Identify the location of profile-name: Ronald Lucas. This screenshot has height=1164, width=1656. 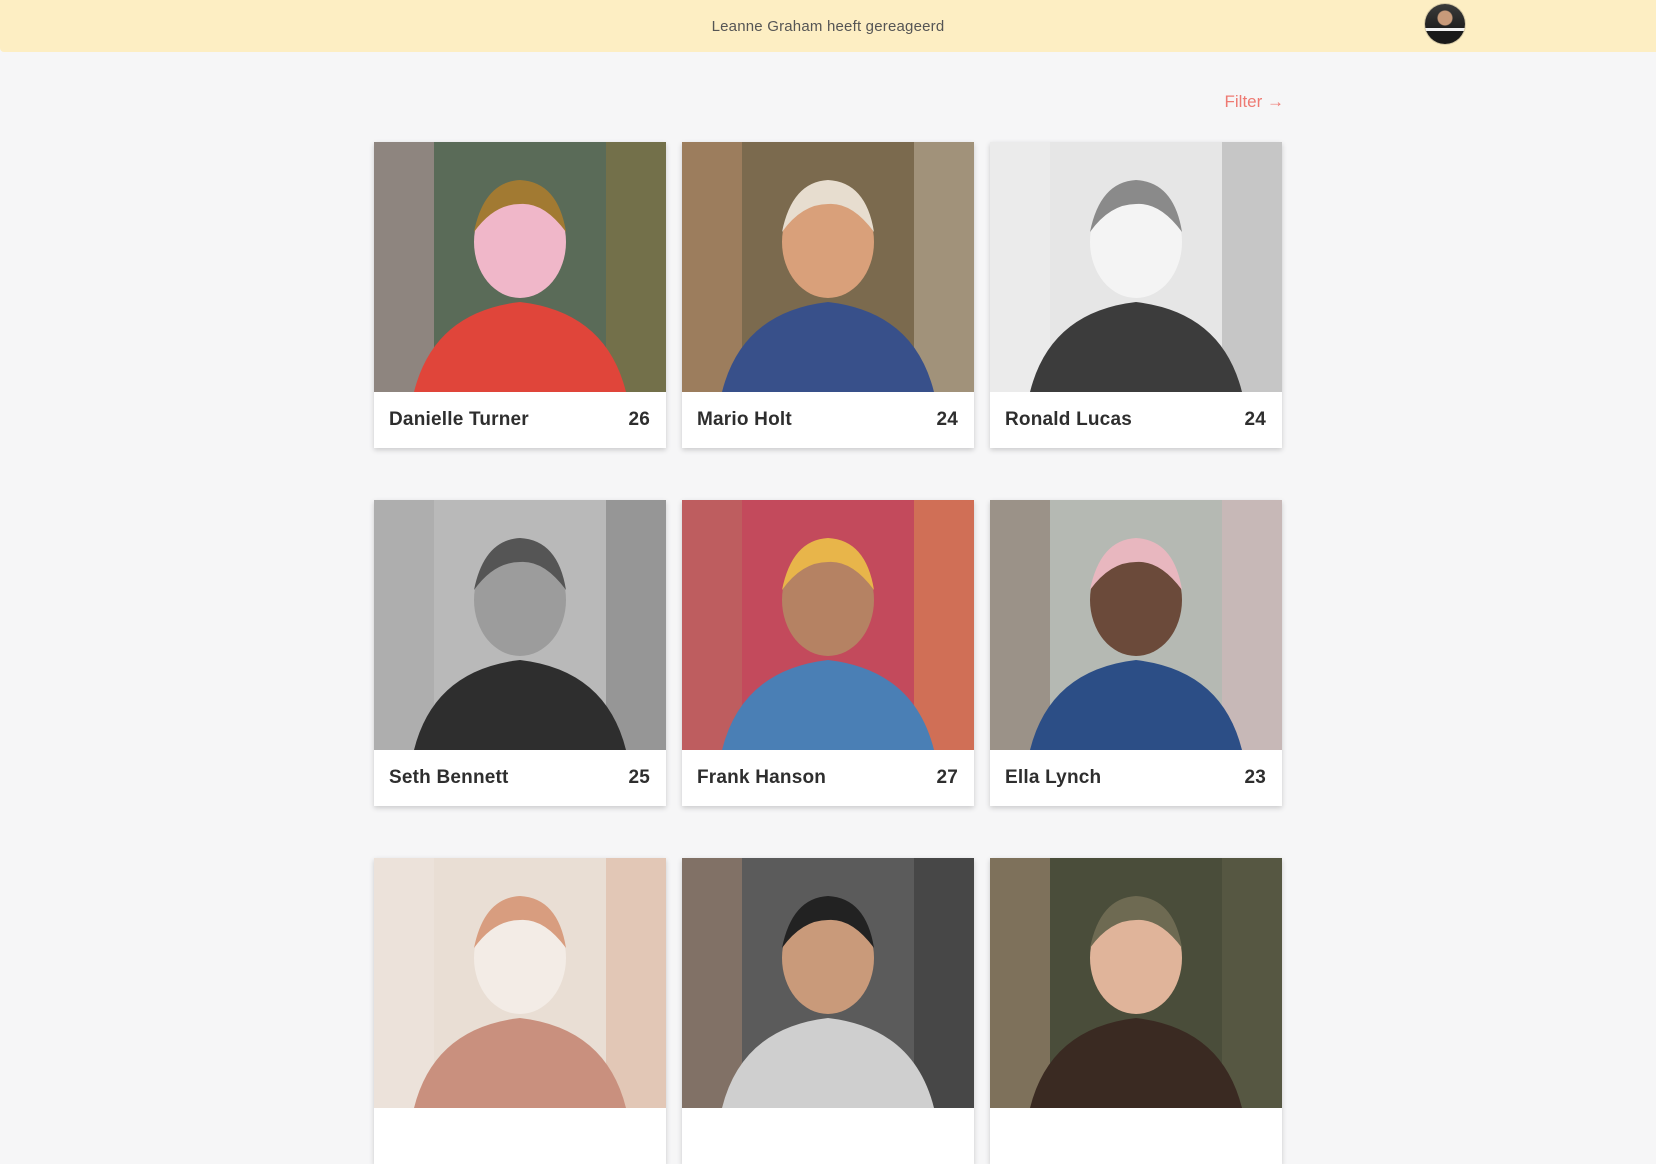
(1068, 419).